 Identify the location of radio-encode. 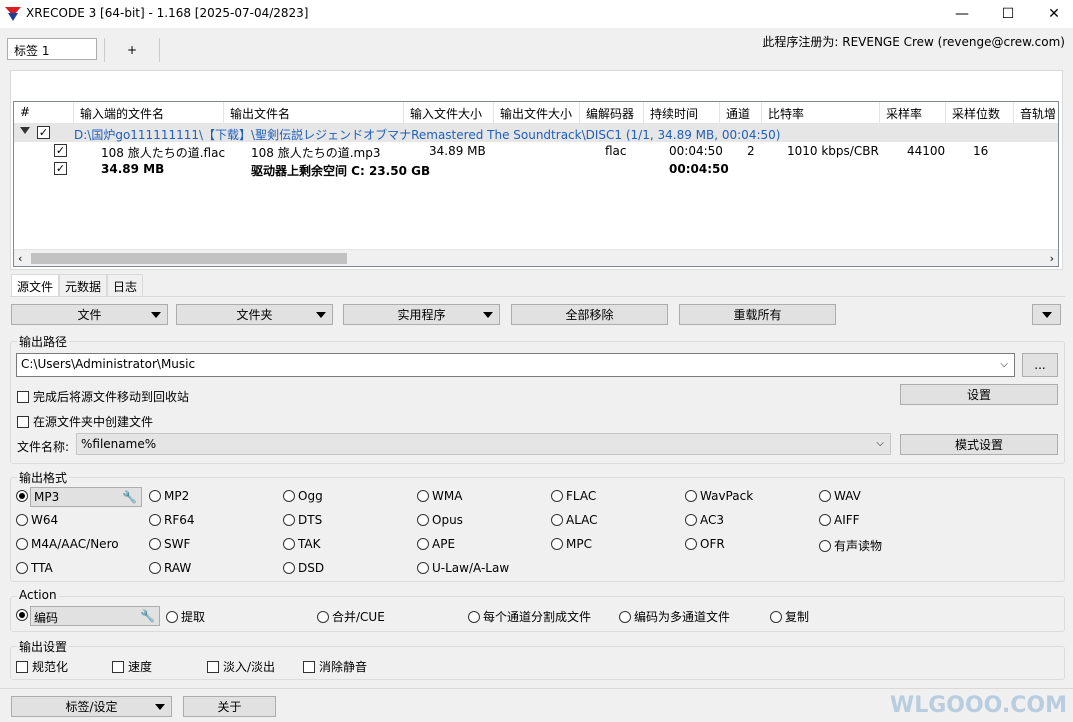
(22, 615).